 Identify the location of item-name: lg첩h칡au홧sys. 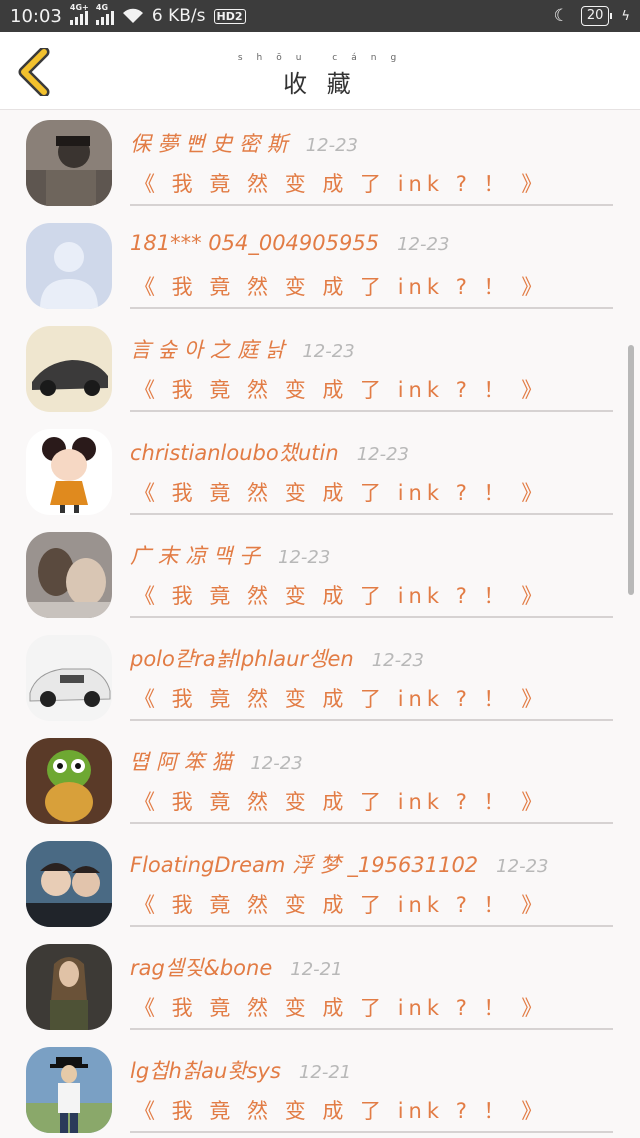
(205, 1071).